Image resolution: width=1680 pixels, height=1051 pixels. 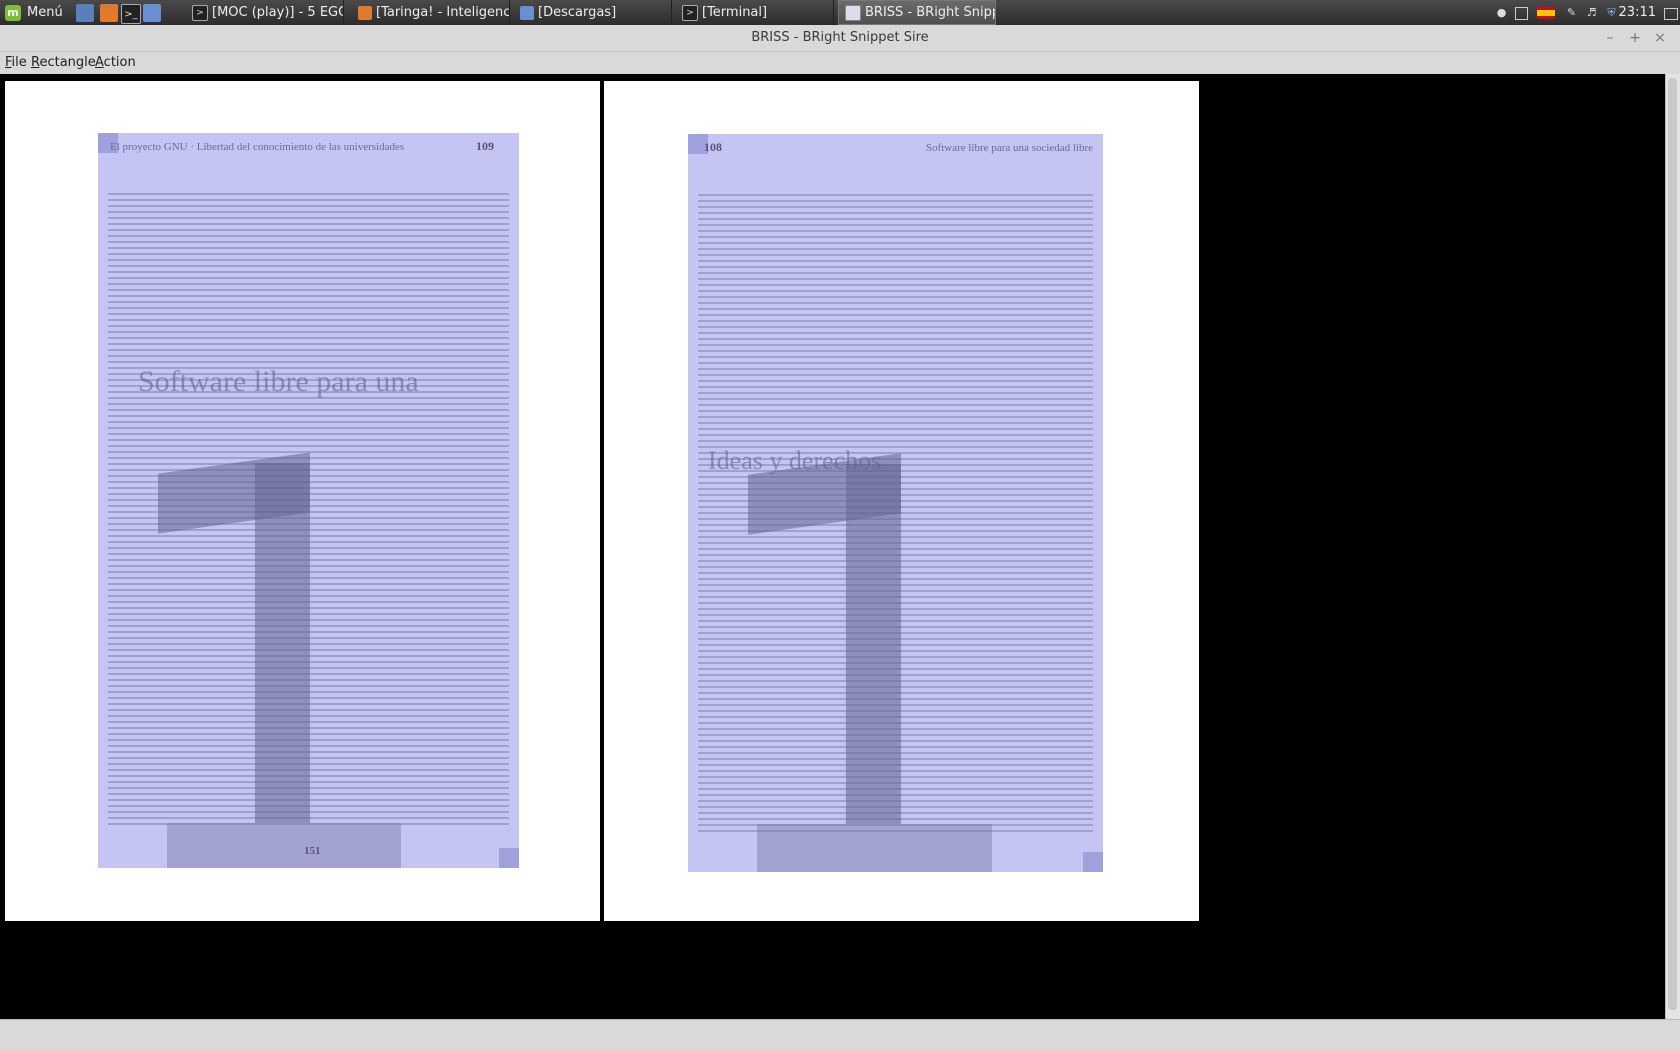 I want to click on start-menu-label: Menú, so click(x=45, y=12).